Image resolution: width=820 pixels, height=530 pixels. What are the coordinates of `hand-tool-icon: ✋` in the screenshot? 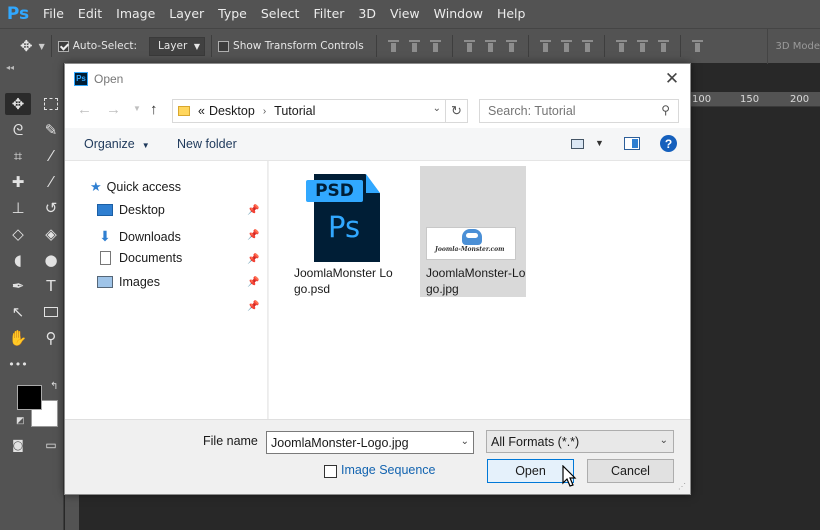 It's located at (18, 338).